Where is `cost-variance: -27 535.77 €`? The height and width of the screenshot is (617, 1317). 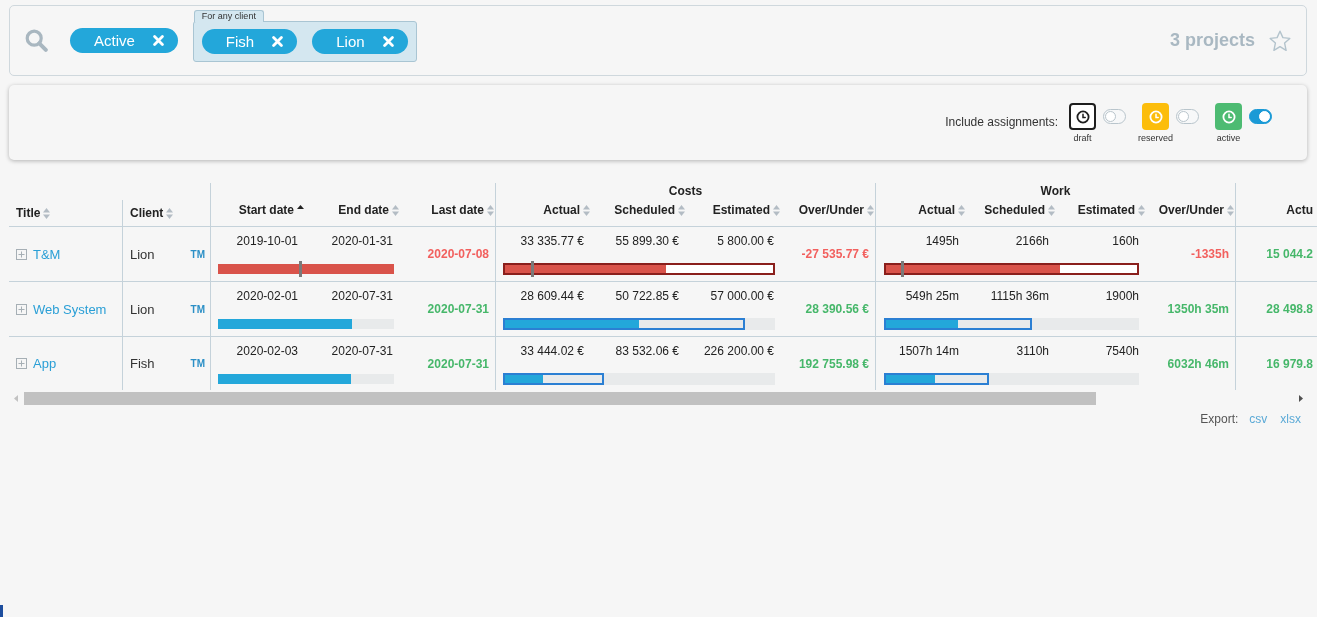 cost-variance: -27 535.77 € is located at coordinates (835, 253).